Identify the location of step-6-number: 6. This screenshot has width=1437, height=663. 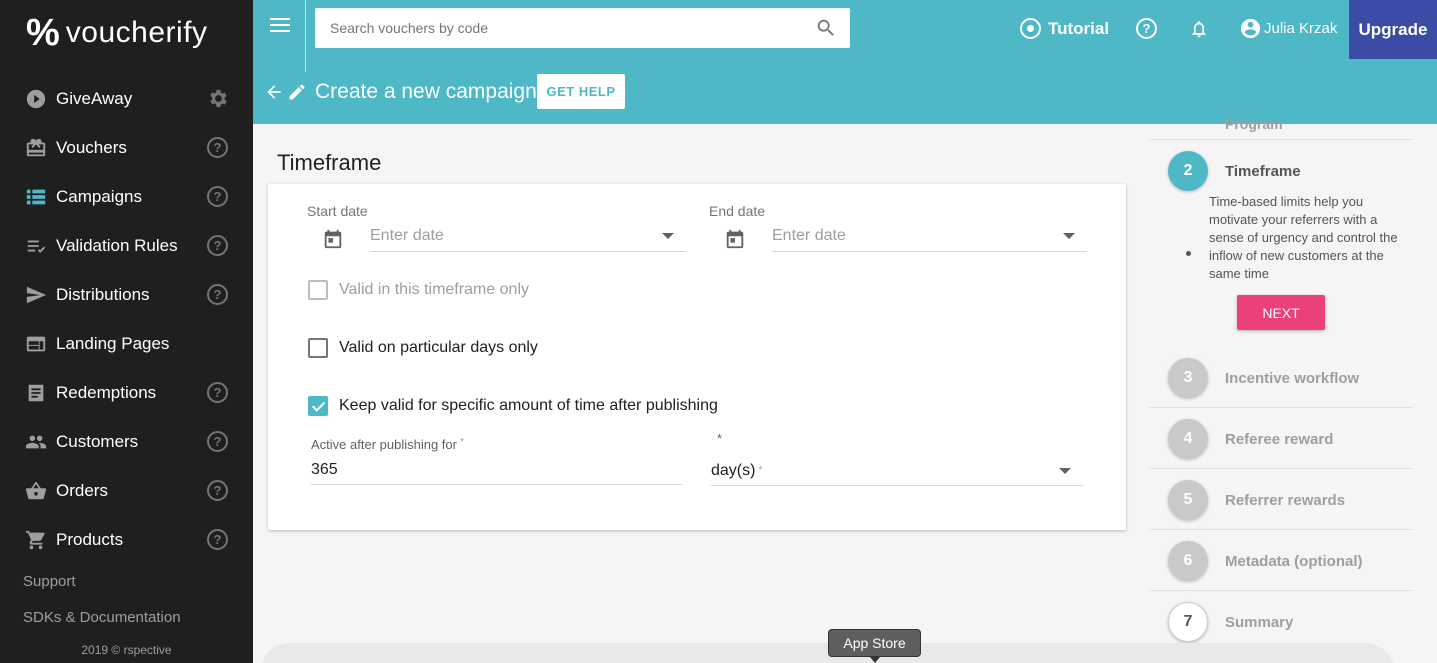
(1188, 561).